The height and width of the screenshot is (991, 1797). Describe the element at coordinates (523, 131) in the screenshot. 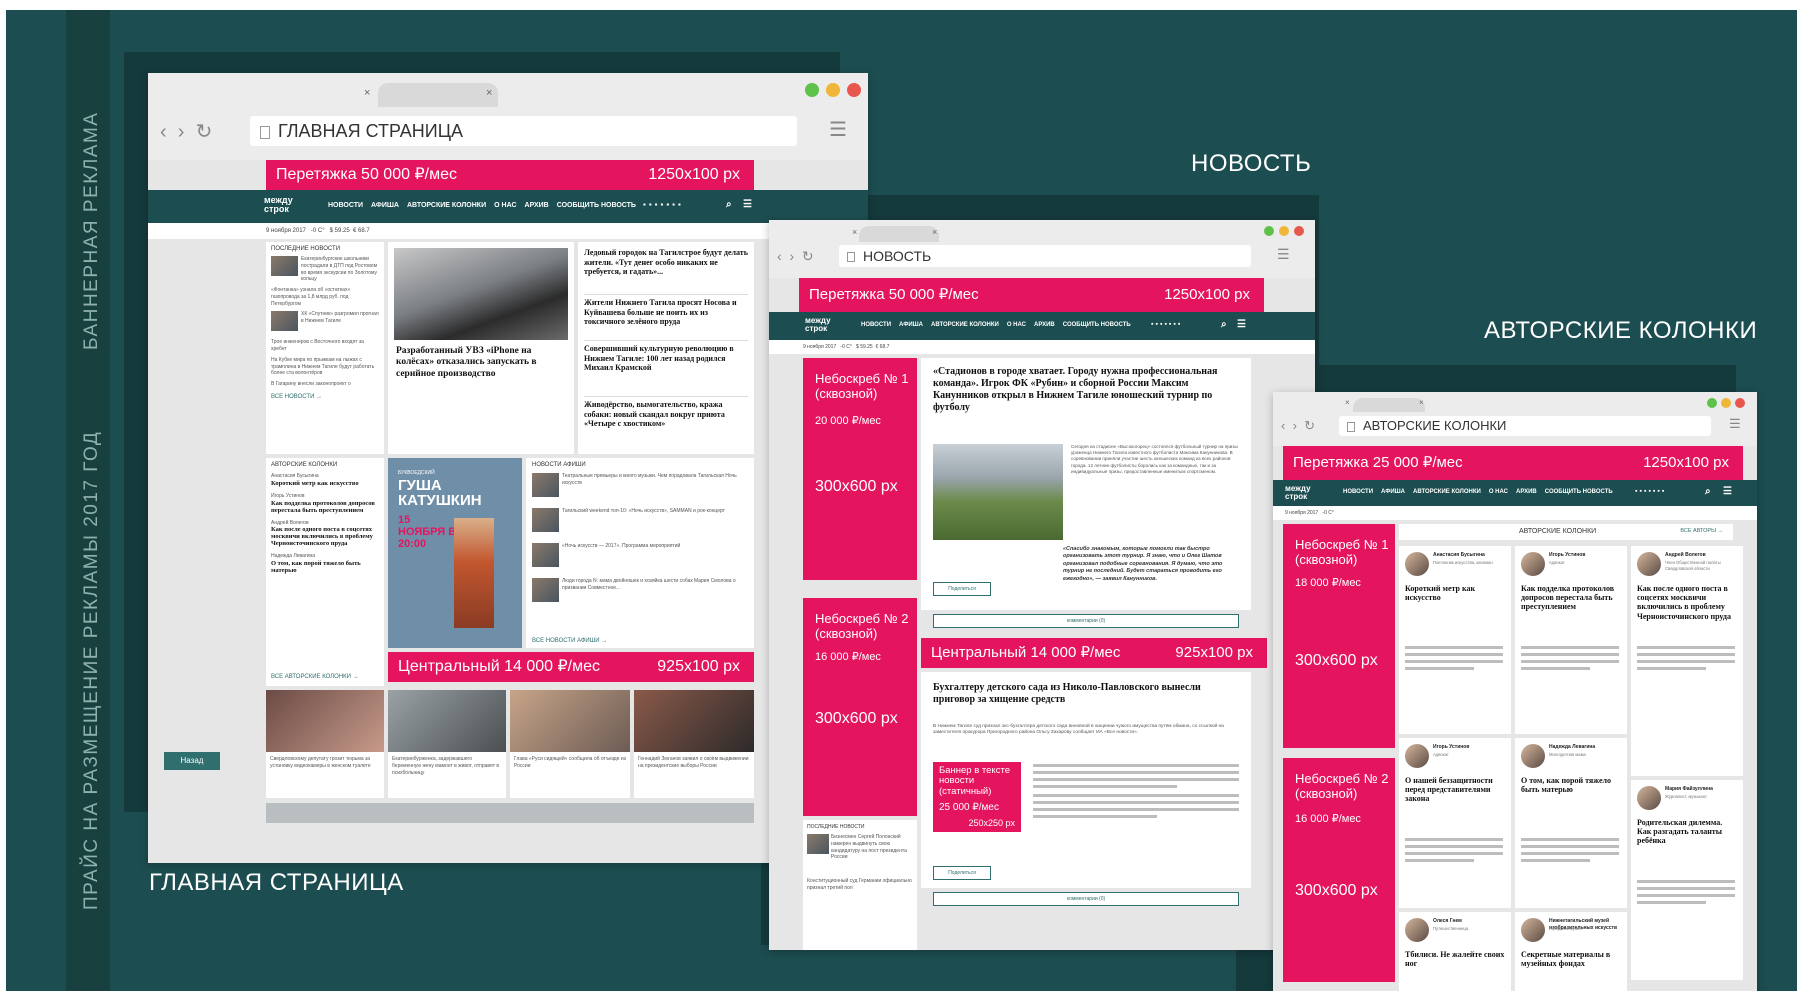

I see `address-bar: ГЛАВНАЯ СТРАНИЦА` at that location.